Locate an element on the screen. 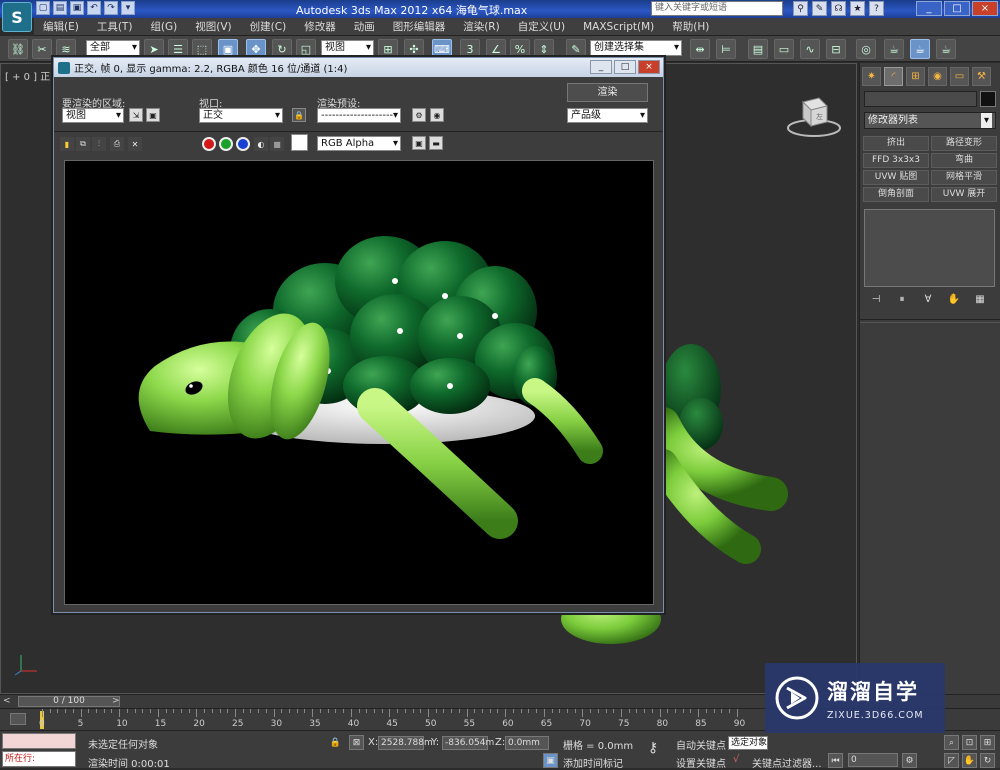  snap-3d-icon: 3 is located at coordinates (470, 49).